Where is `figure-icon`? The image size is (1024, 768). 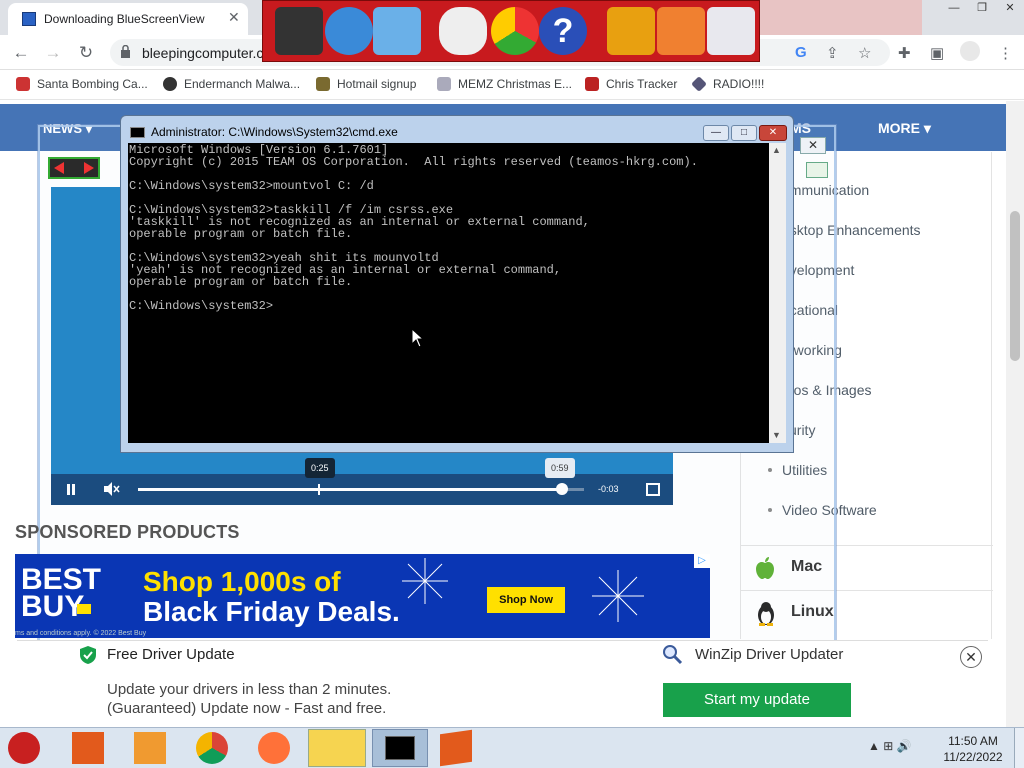 figure-icon is located at coordinates (323, 84).